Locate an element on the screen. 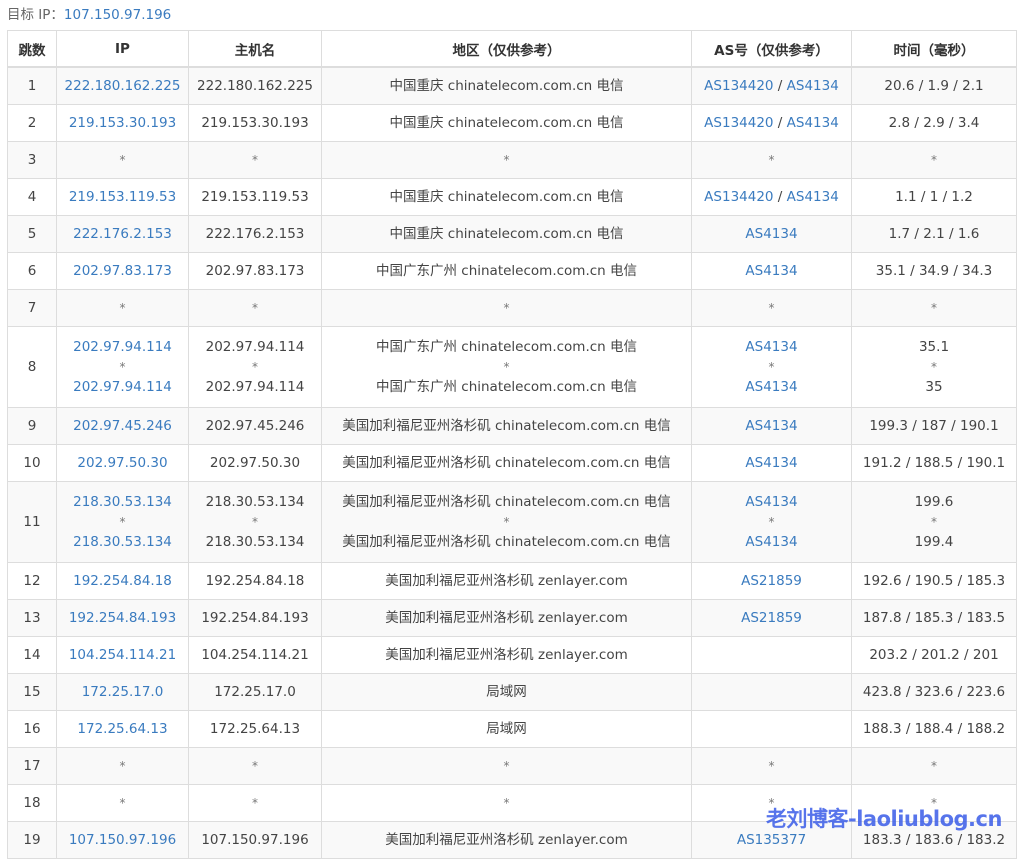 The image size is (1024, 859). asn-line: AS4134 is located at coordinates (771, 271).